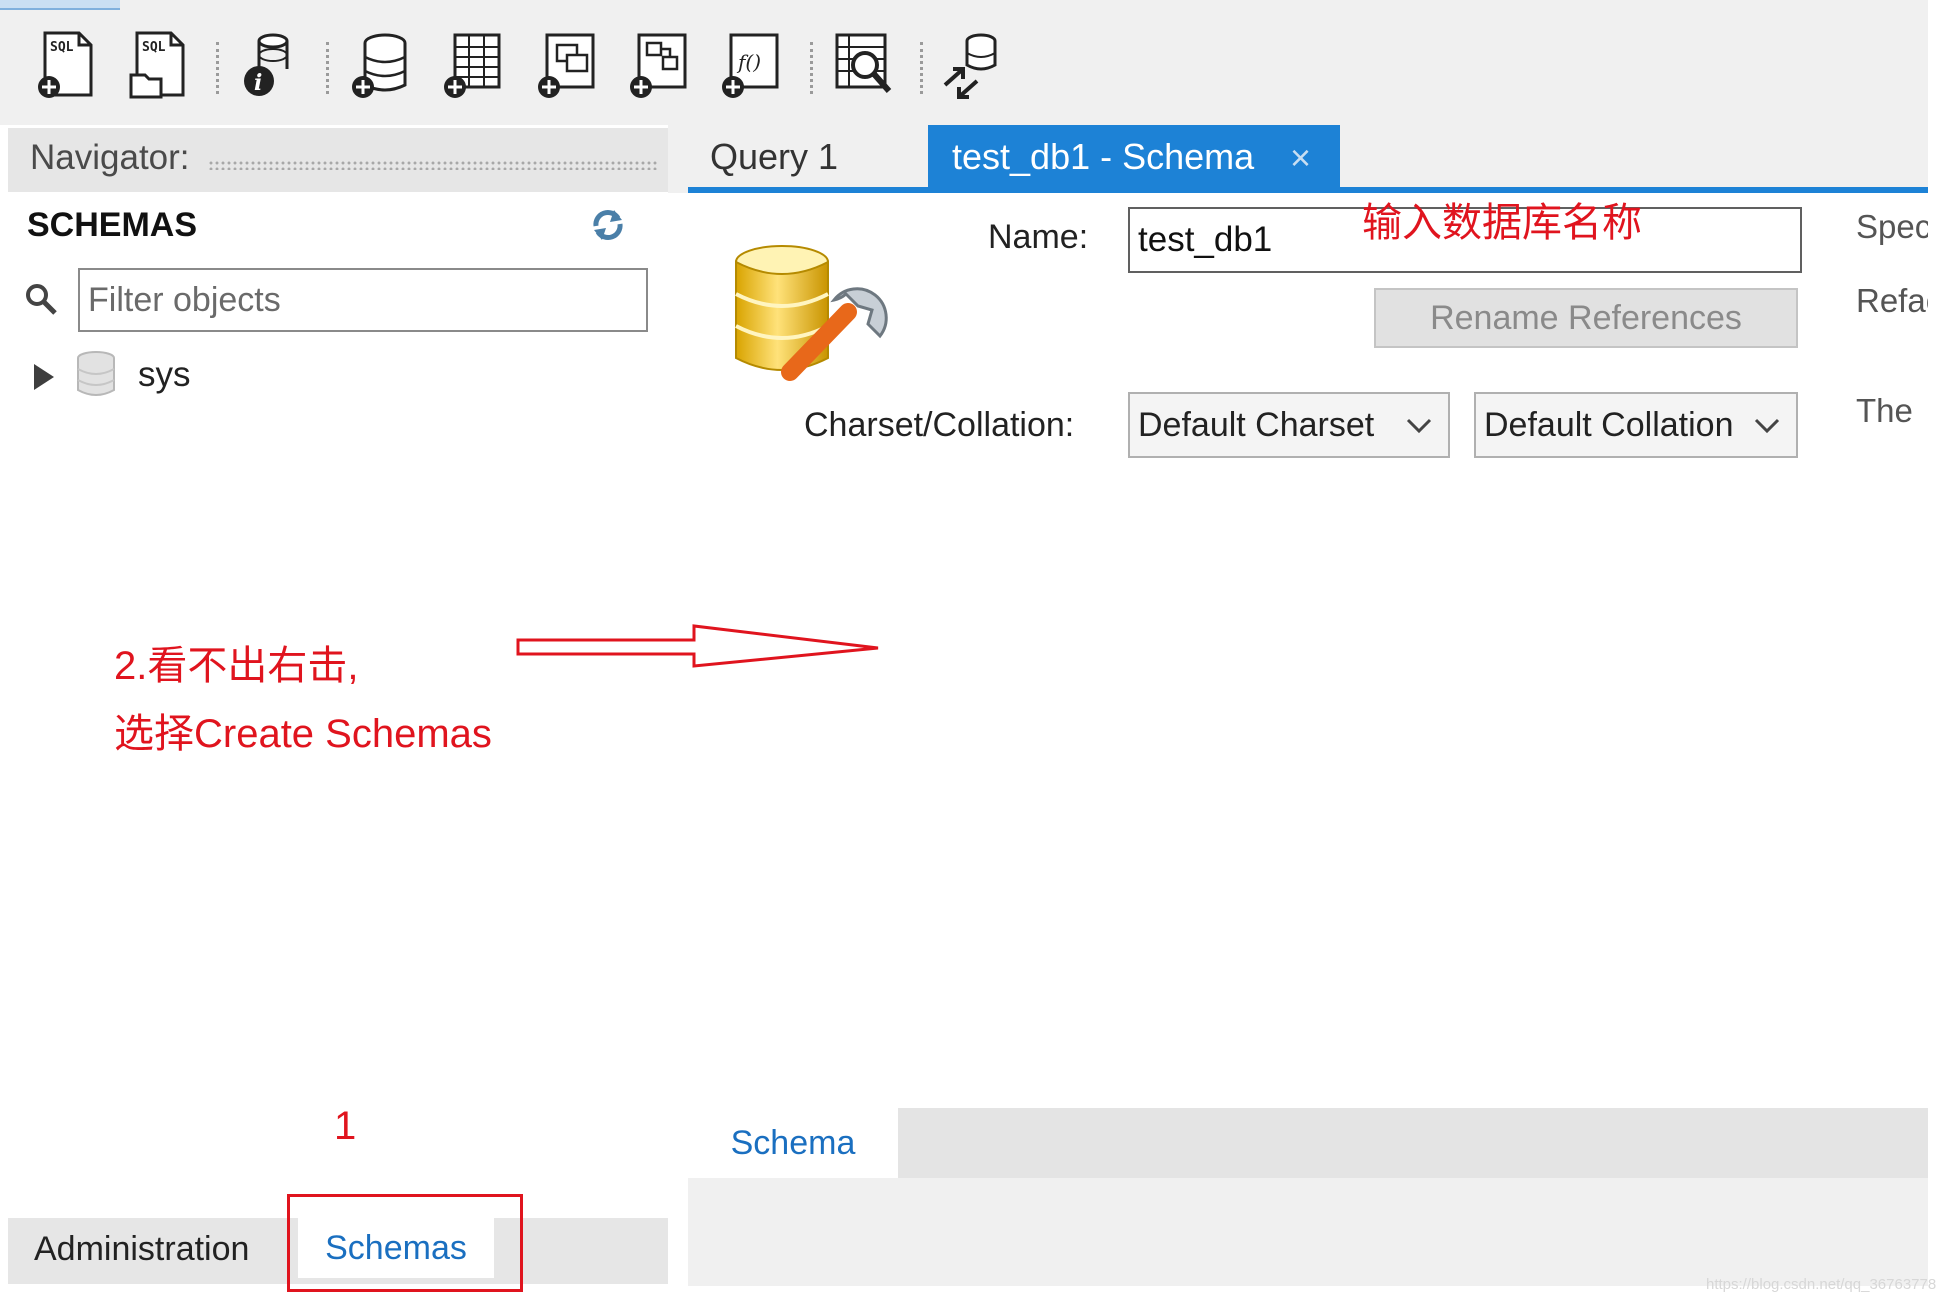  Describe the element at coordinates (303, 700) in the screenshot. I see `annotation-step-2: 2.看不出右击, 选择Create Schemas` at that location.